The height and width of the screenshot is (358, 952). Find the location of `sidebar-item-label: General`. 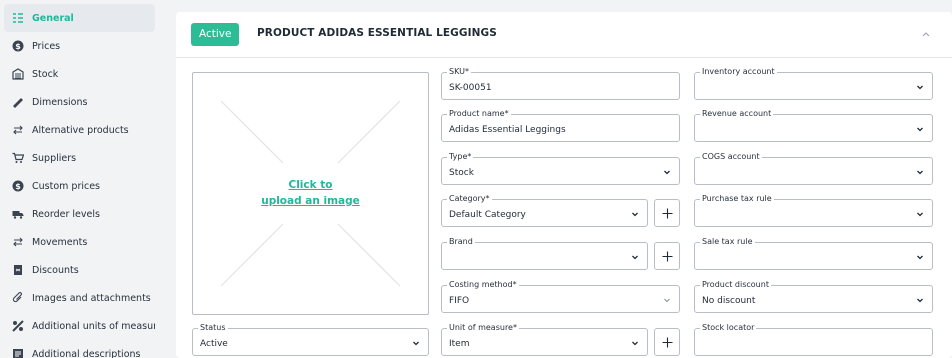

sidebar-item-label: General is located at coordinates (53, 18).